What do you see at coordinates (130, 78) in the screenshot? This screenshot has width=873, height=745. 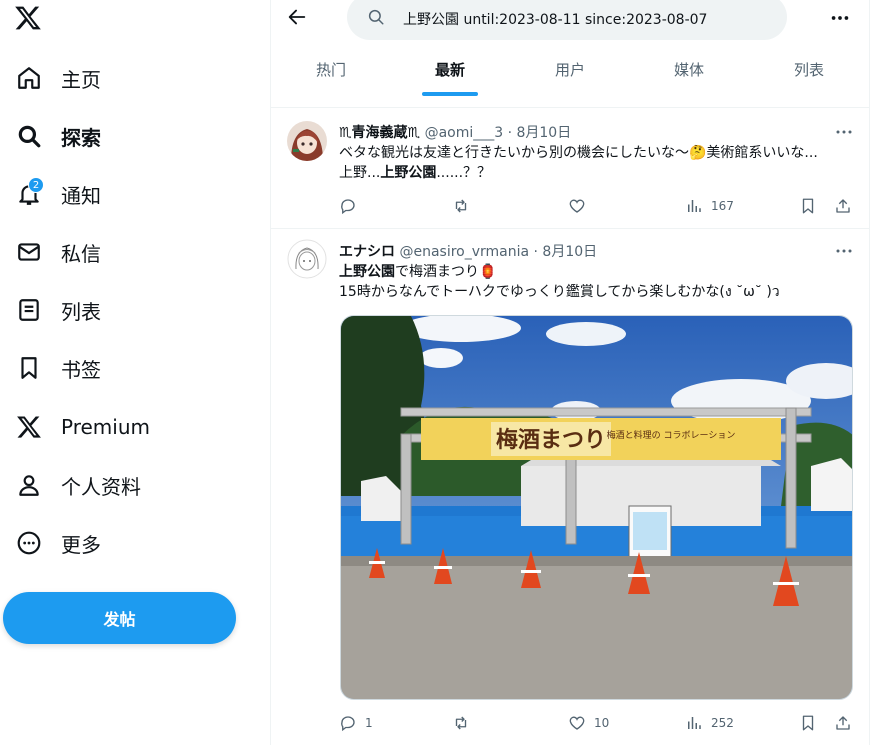 I see `nav-home: 主页` at bounding box center [130, 78].